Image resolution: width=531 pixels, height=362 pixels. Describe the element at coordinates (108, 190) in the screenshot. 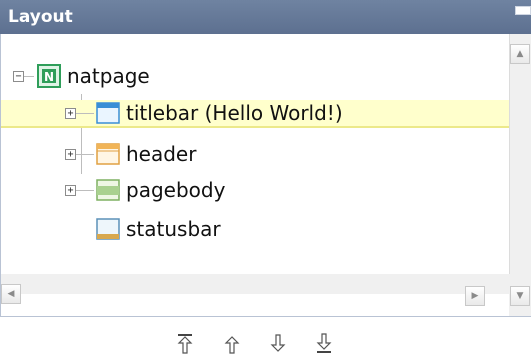

I see `pagebody-layout-icon` at that location.